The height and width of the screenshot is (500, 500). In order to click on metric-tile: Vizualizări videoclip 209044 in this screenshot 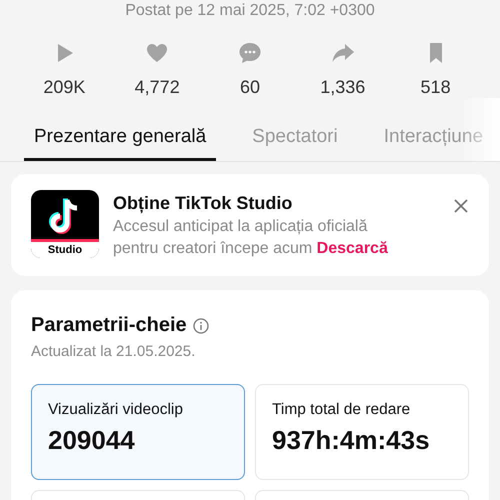, I will do `click(138, 432)`.